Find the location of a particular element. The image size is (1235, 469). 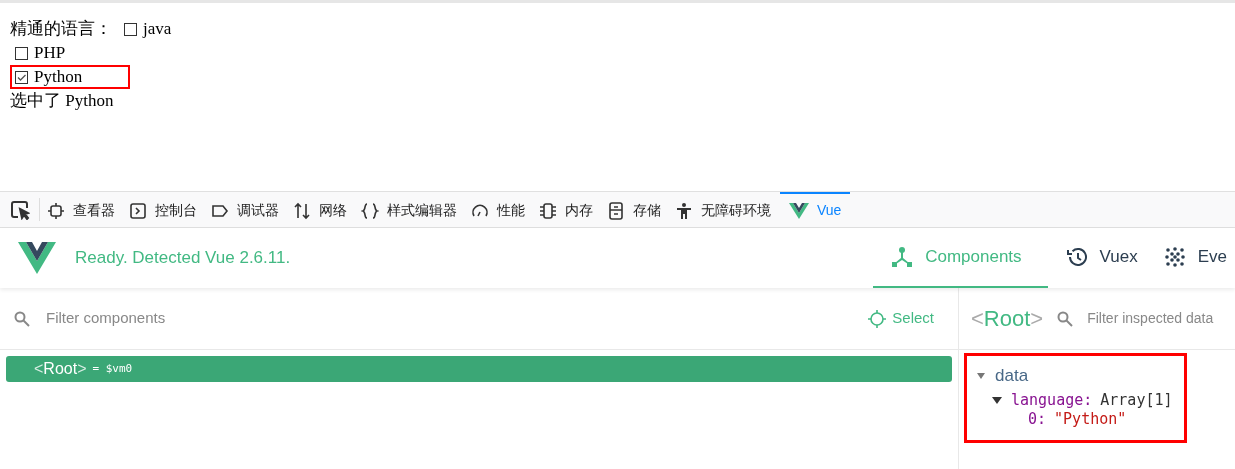

property-key: 0: is located at coordinates (1037, 419).